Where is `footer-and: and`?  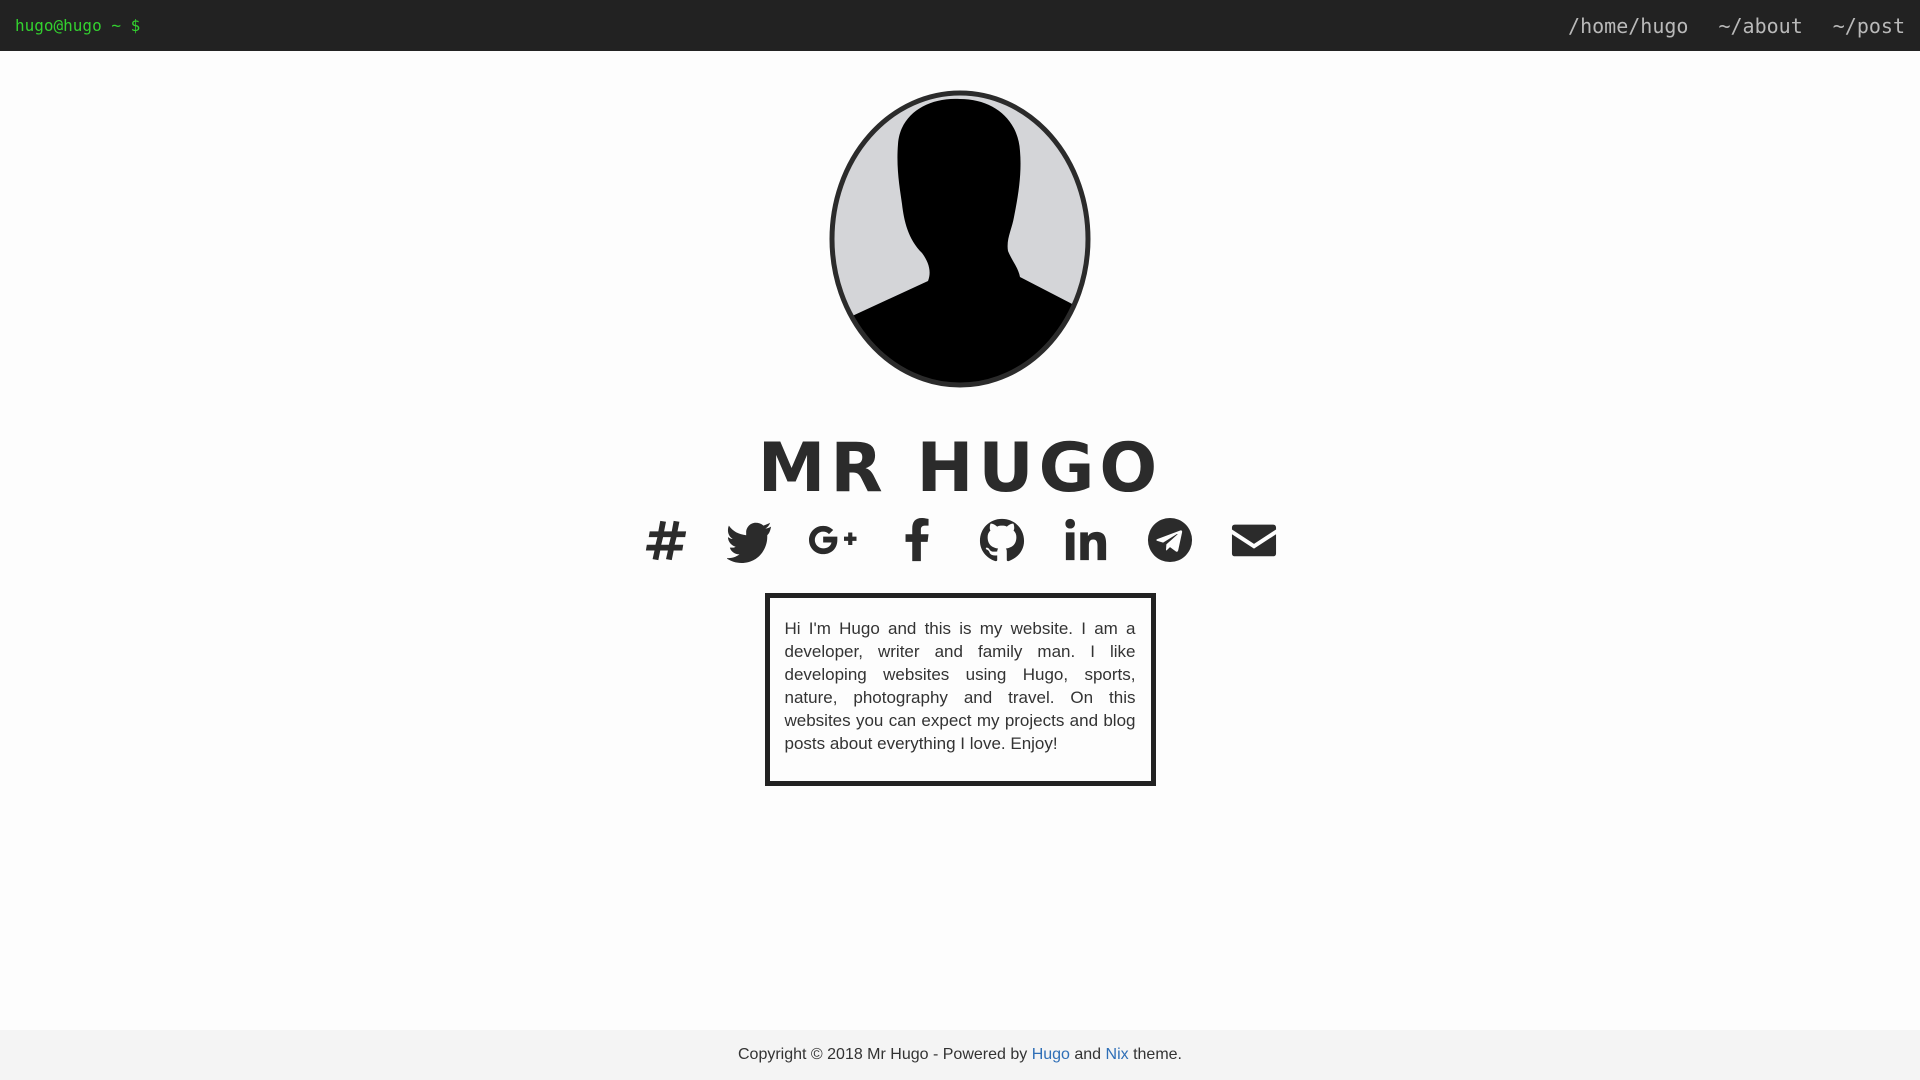 footer-and: and is located at coordinates (1087, 1054).